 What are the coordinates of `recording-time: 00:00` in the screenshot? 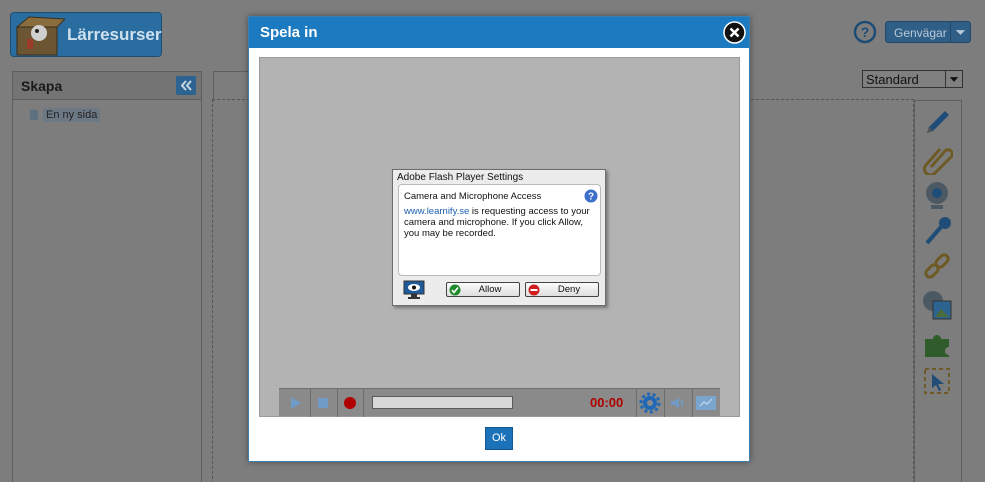 It's located at (607, 402).